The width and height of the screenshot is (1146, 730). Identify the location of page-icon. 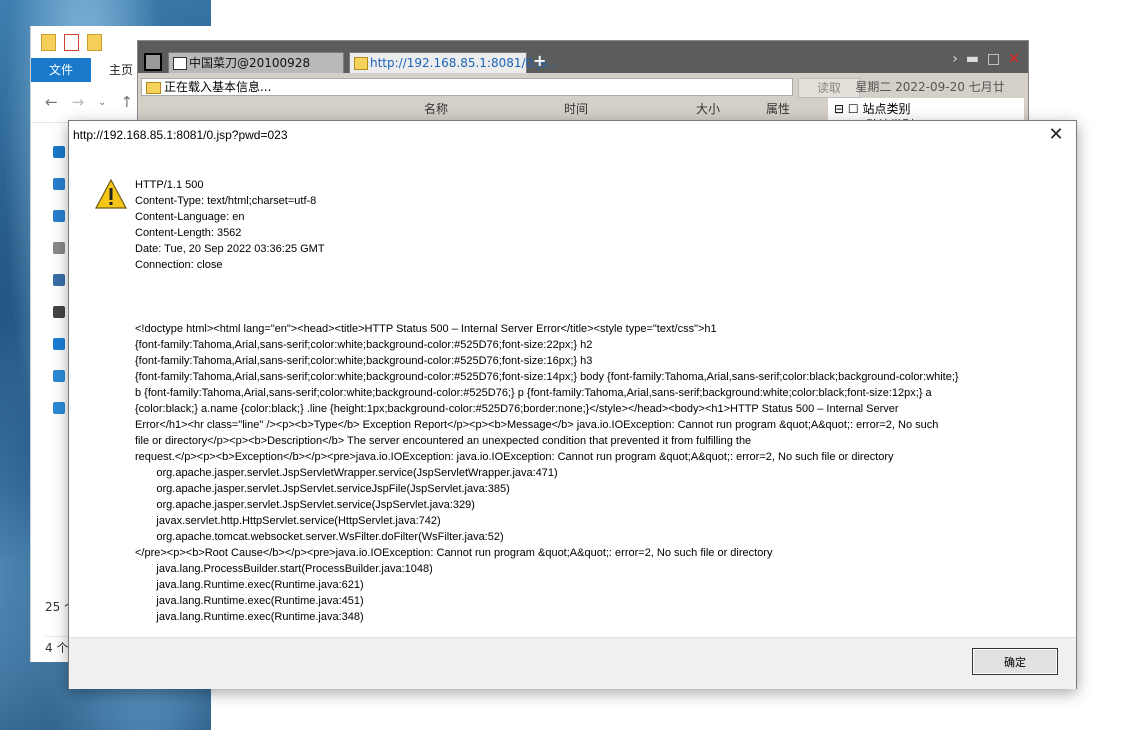
(180, 63).